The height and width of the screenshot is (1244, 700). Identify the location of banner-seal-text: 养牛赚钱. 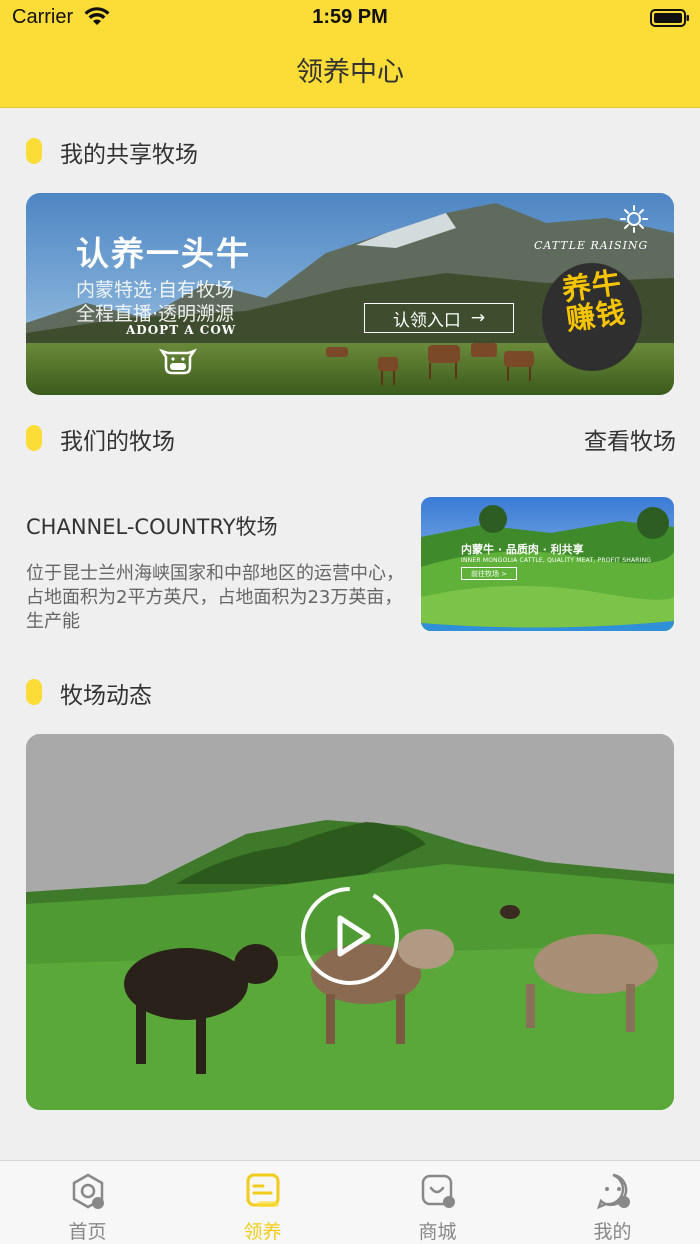
(594, 301).